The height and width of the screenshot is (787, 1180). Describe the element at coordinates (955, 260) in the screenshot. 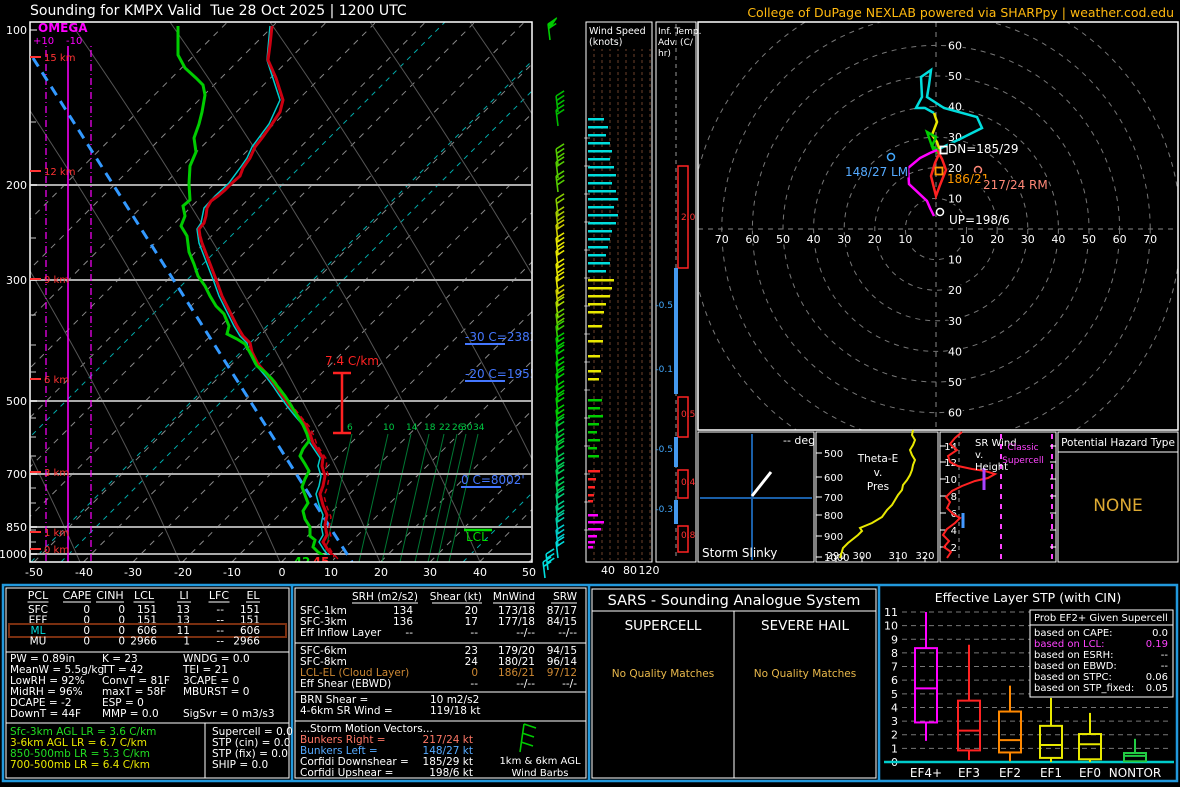

I see `hodo-ring-label: 10` at that location.